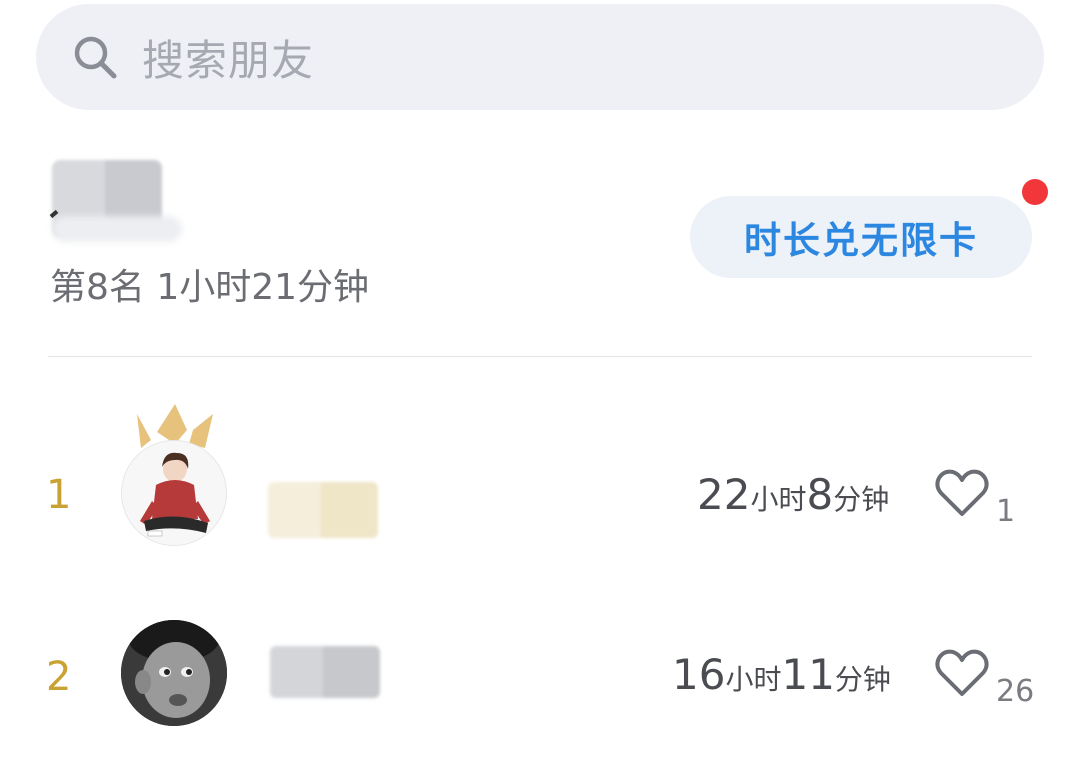  I want to click on avatar, so click(174, 673).